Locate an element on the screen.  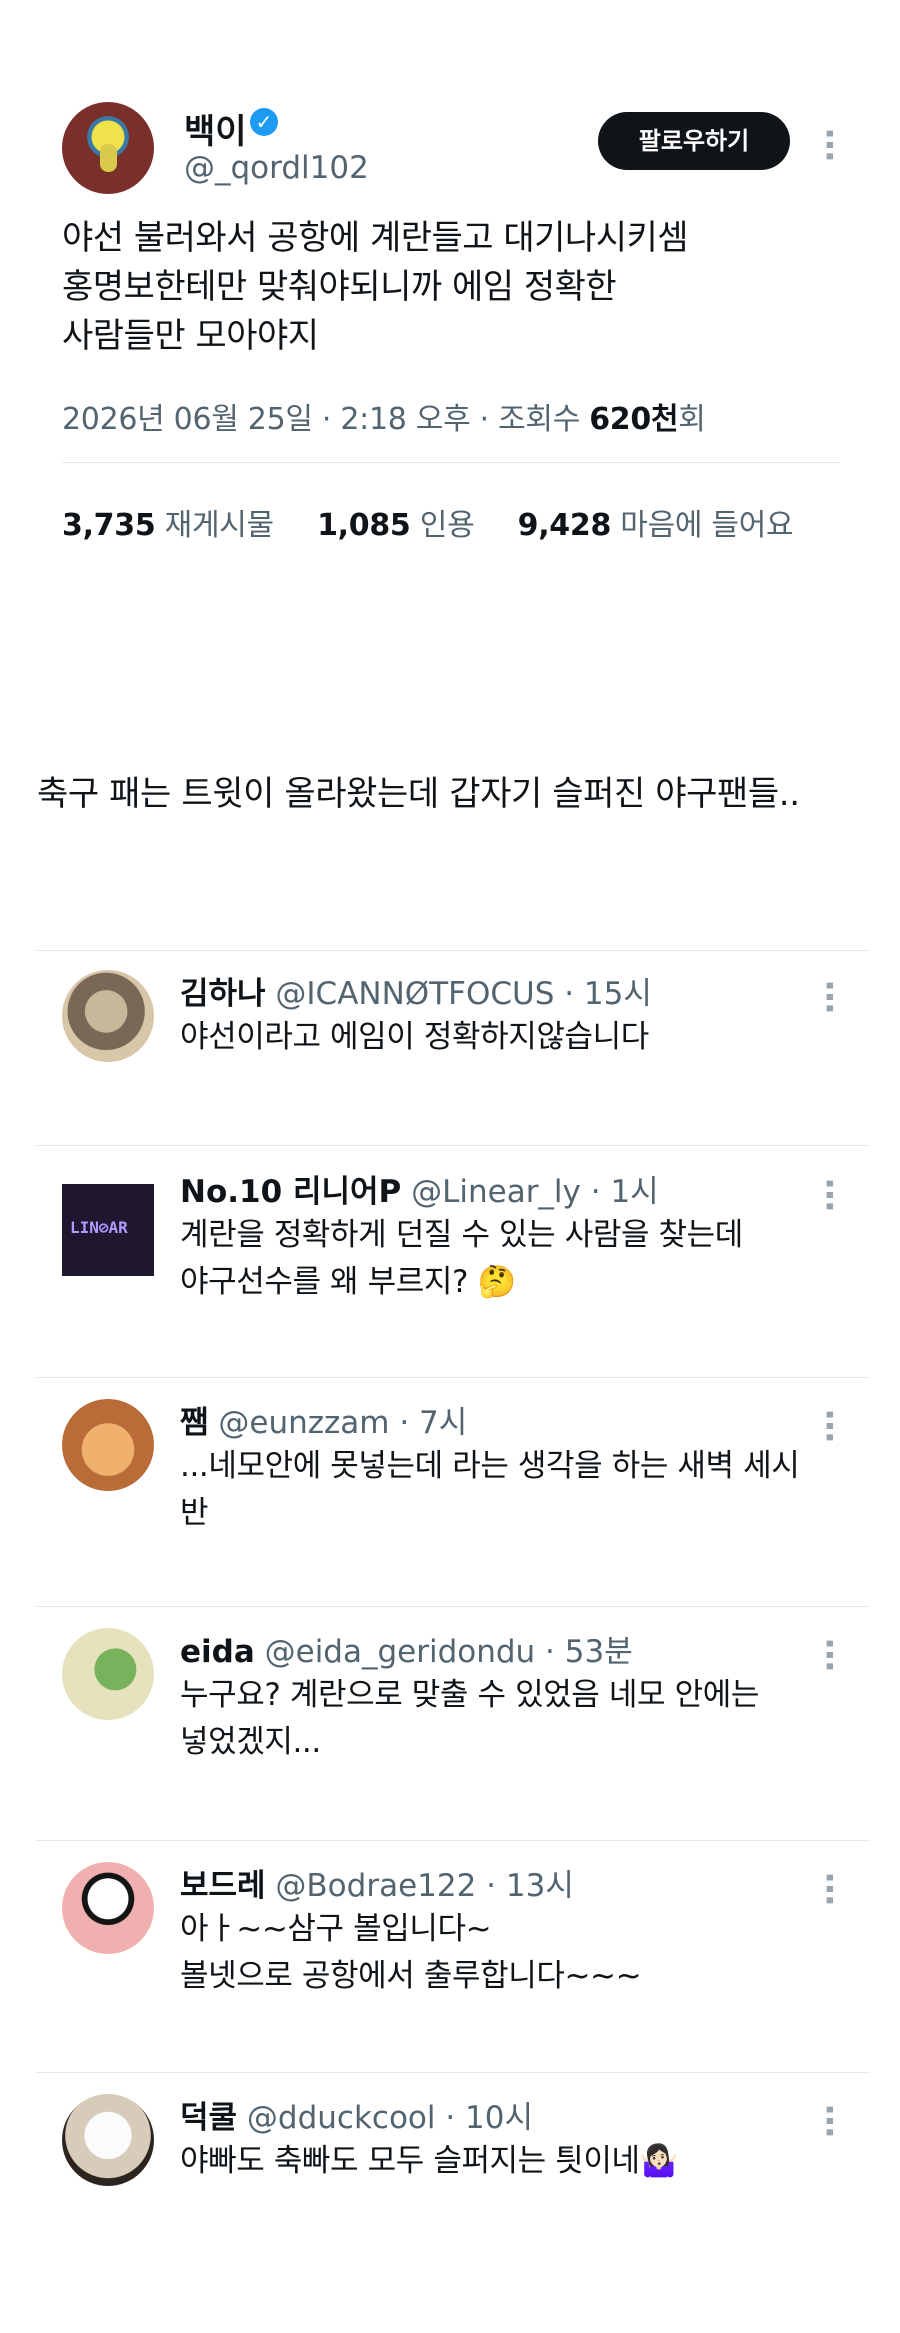
screenshot-caption: 축구 패는 트윗이 올라왔는데 갑자기 슬퍼진 야구팬들.. is located at coordinates (418, 794).